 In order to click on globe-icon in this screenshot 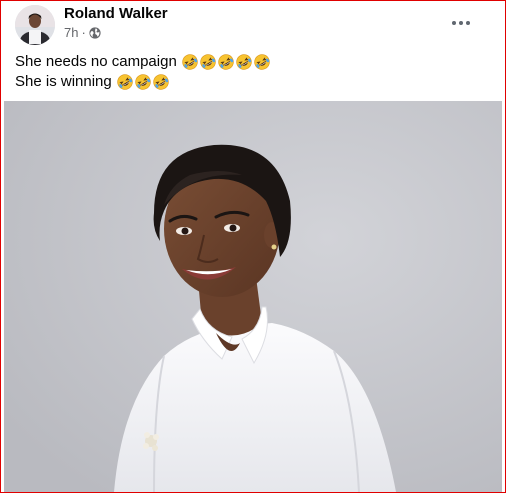, I will do `click(95, 32)`.